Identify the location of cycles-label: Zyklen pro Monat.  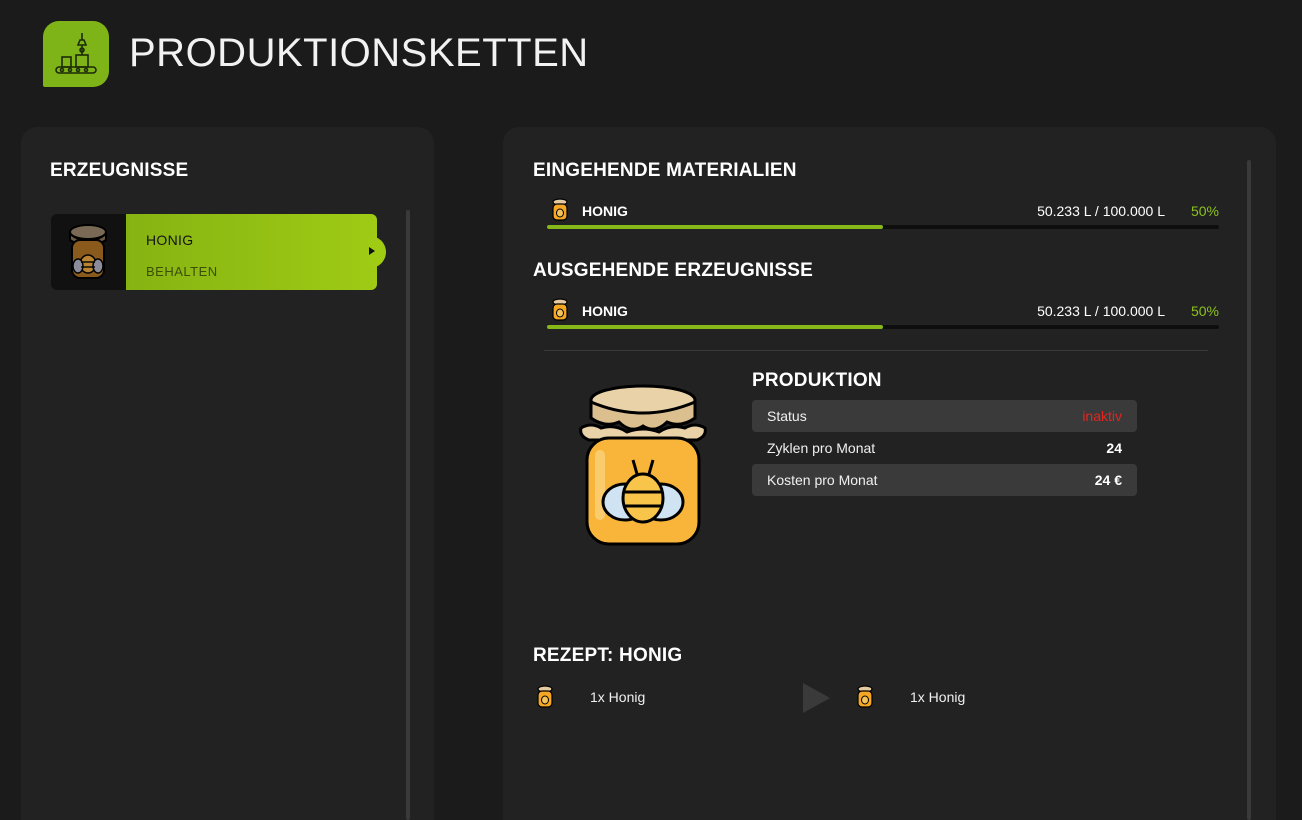
(821, 448).